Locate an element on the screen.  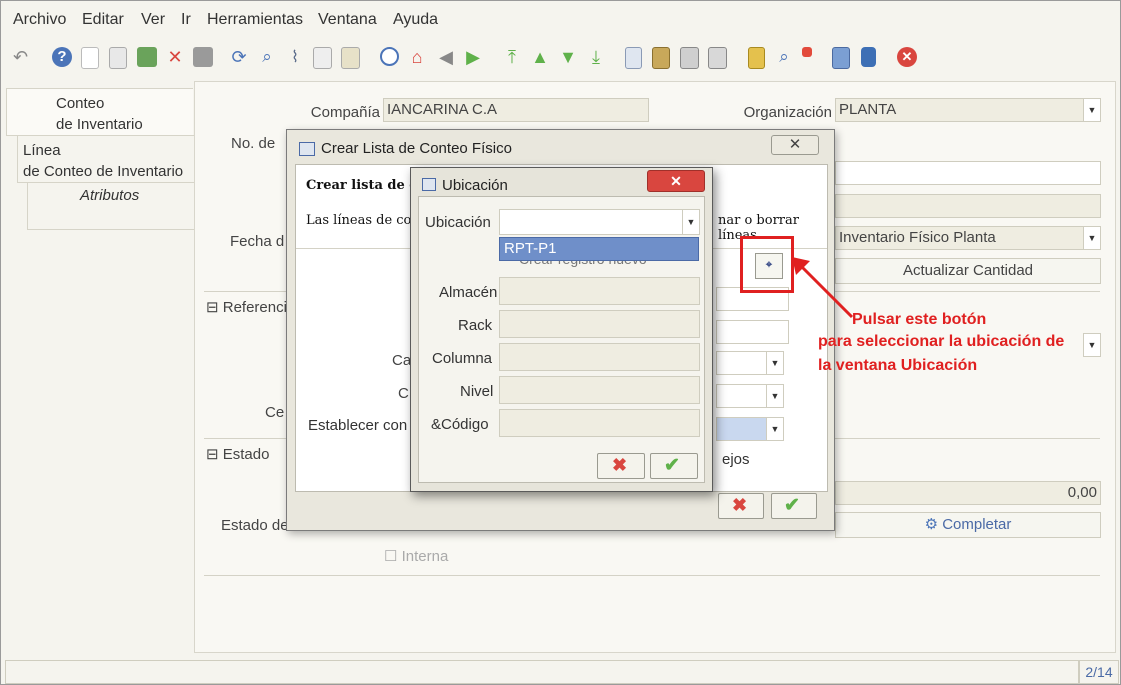
inventario-value: Inventario Físico Planta is located at coordinates (917, 237).